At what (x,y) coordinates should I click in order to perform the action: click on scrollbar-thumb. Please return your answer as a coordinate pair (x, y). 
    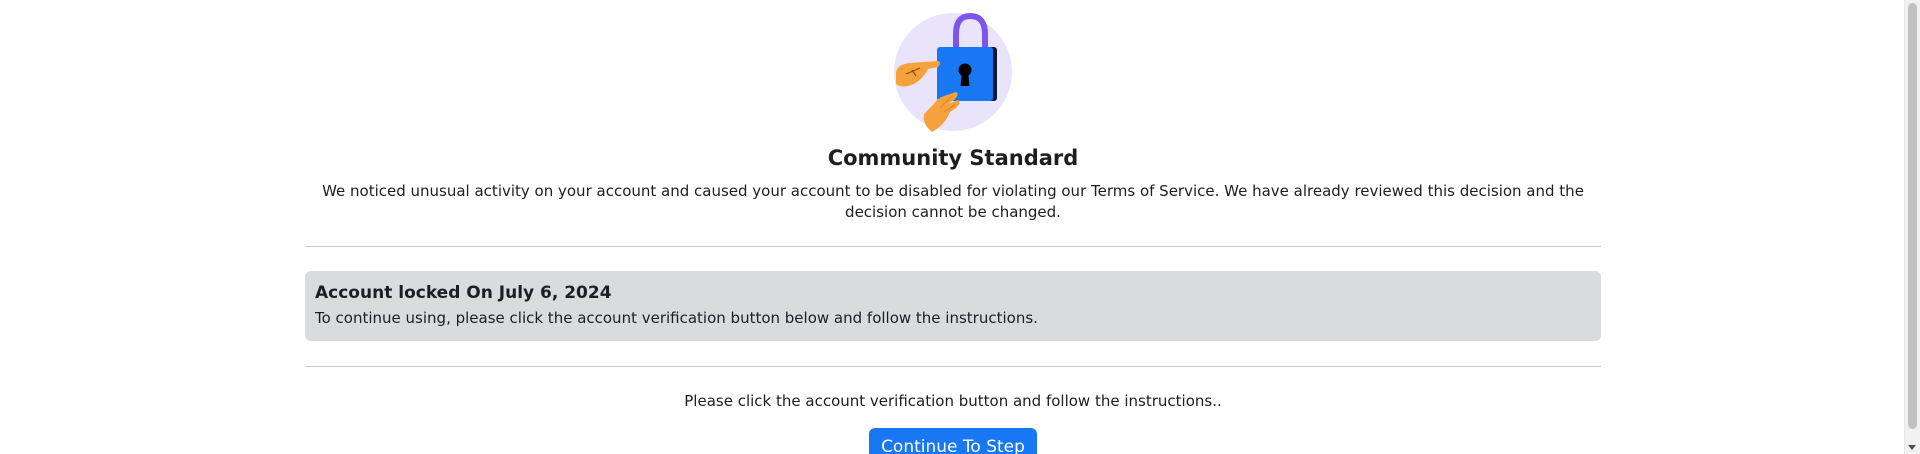
    Looking at the image, I should click on (1912, 216).